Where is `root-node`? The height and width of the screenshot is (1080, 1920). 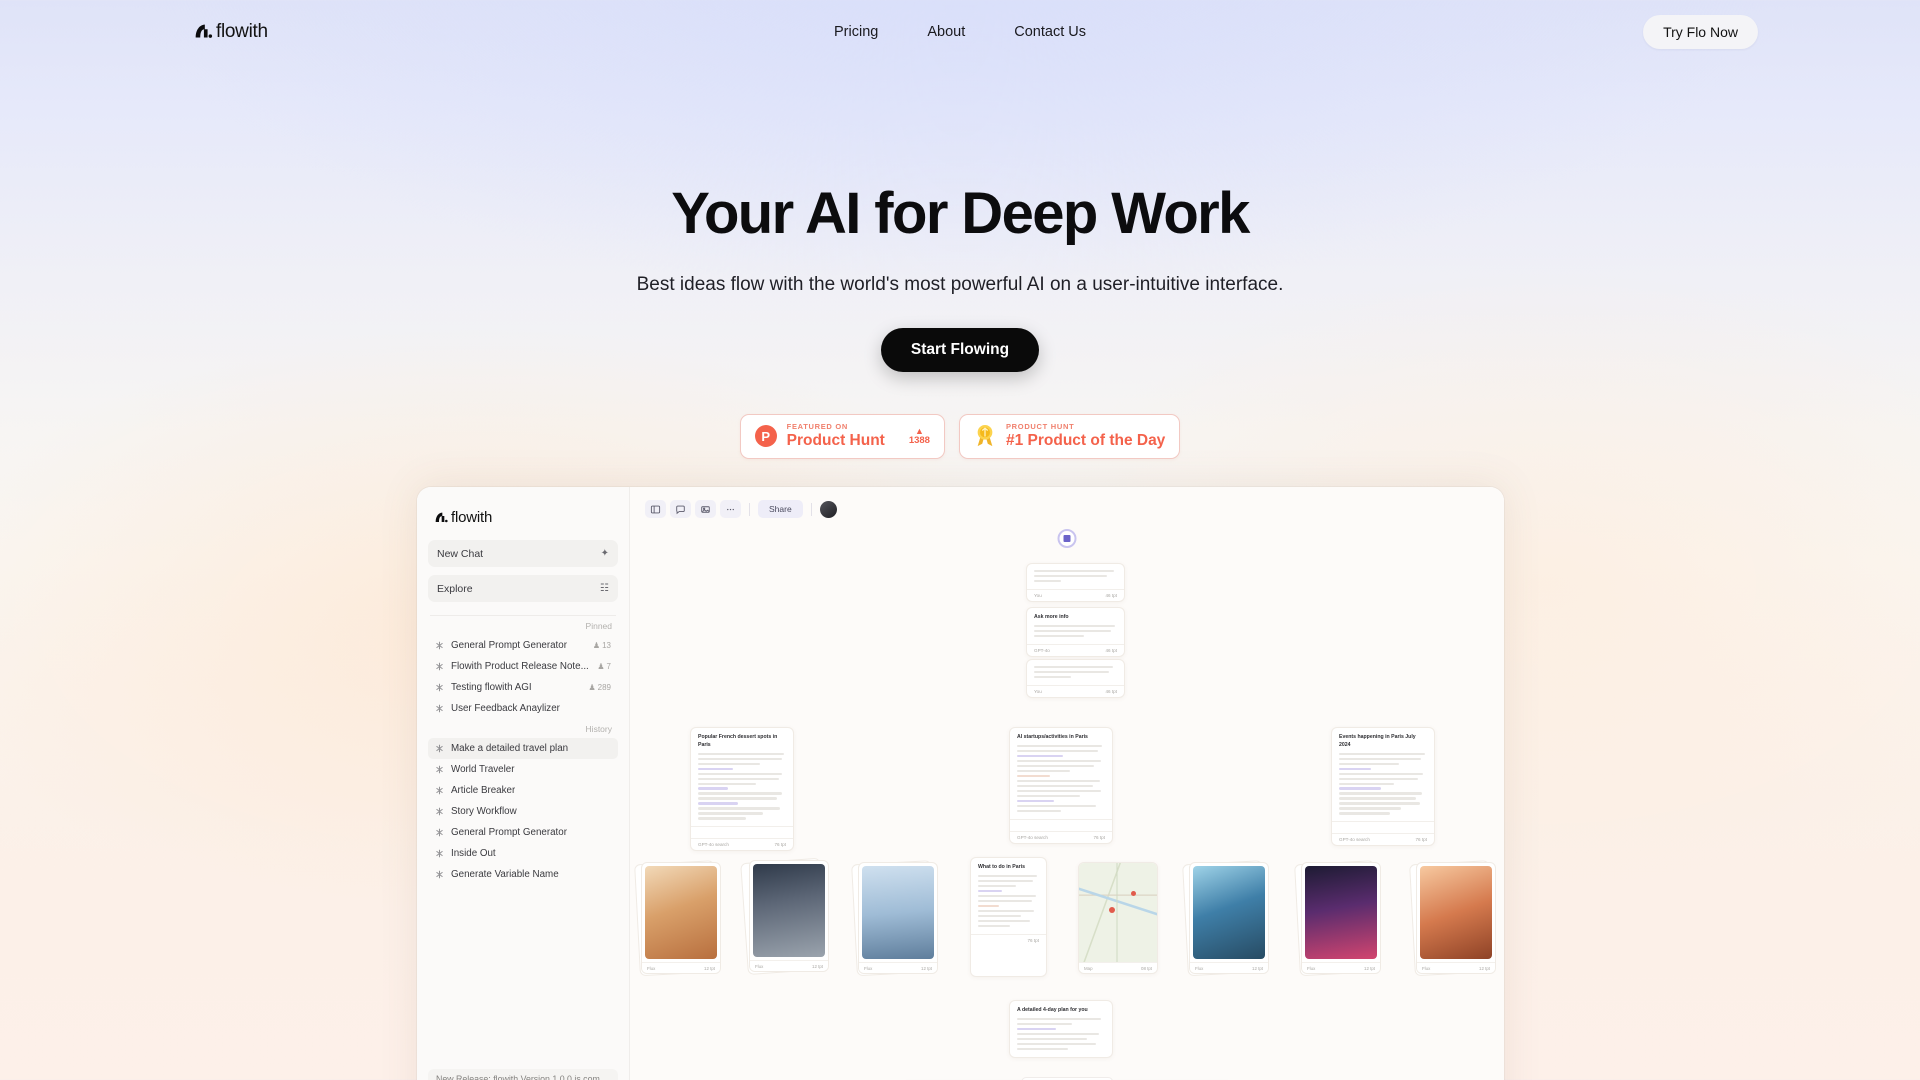
root-node is located at coordinates (1067, 538).